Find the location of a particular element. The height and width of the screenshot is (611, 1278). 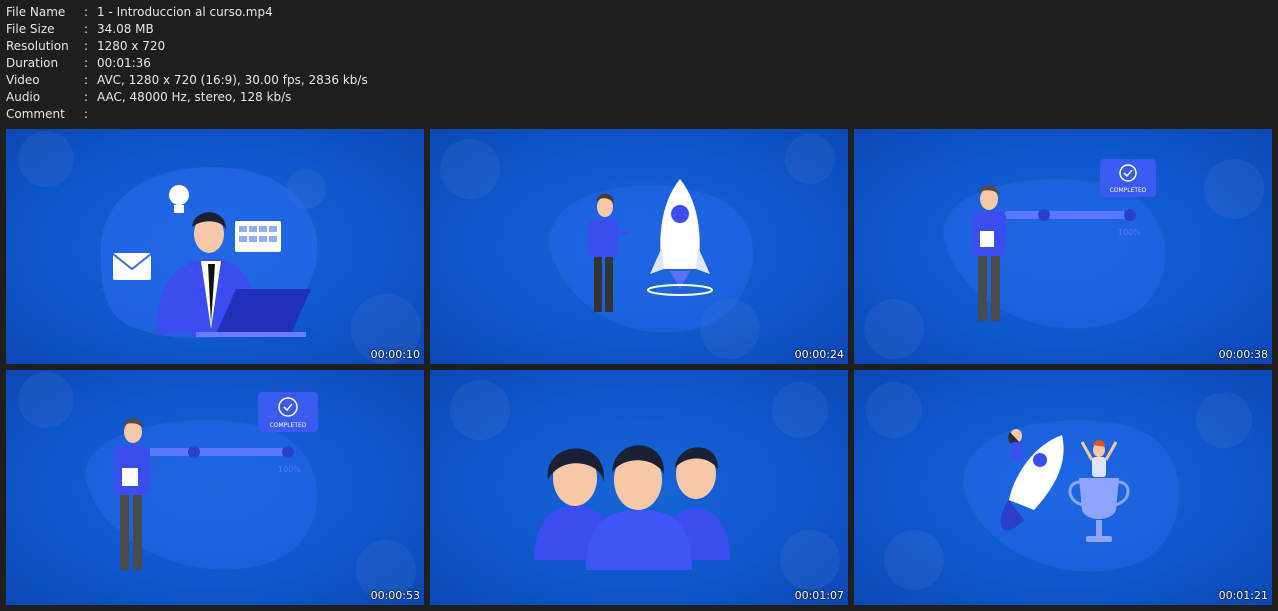

timestamp: 00:01:07 is located at coordinates (819, 595).